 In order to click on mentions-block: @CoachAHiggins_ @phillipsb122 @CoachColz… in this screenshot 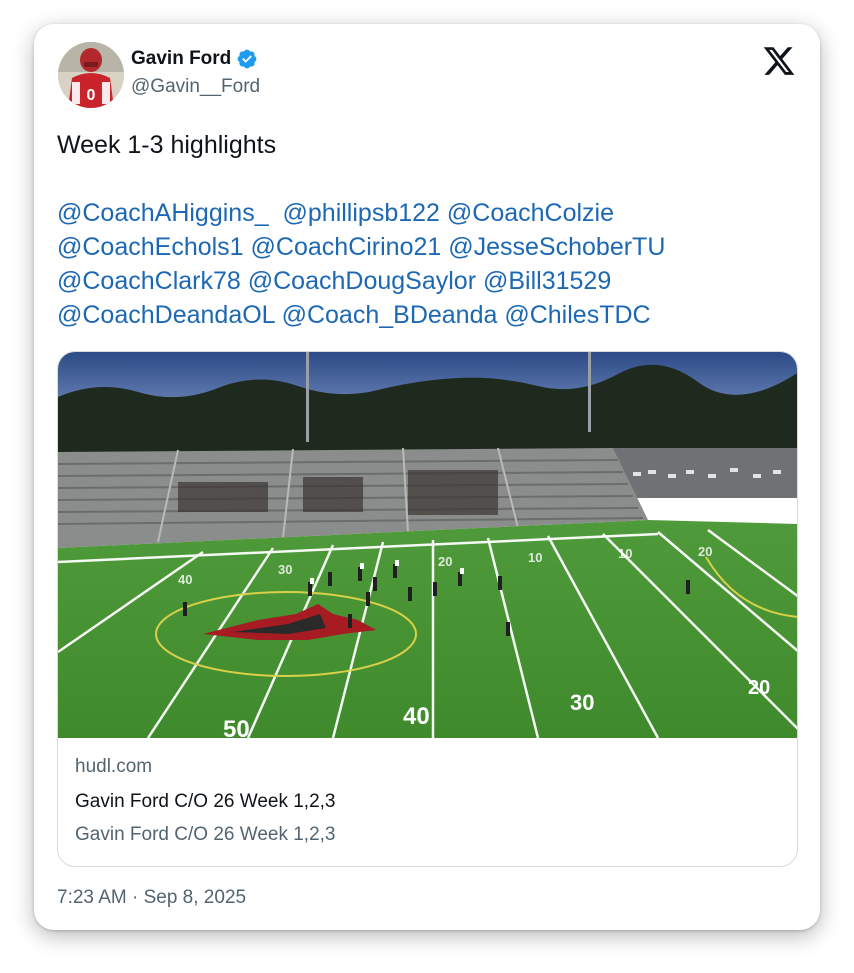, I will do `click(427, 264)`.